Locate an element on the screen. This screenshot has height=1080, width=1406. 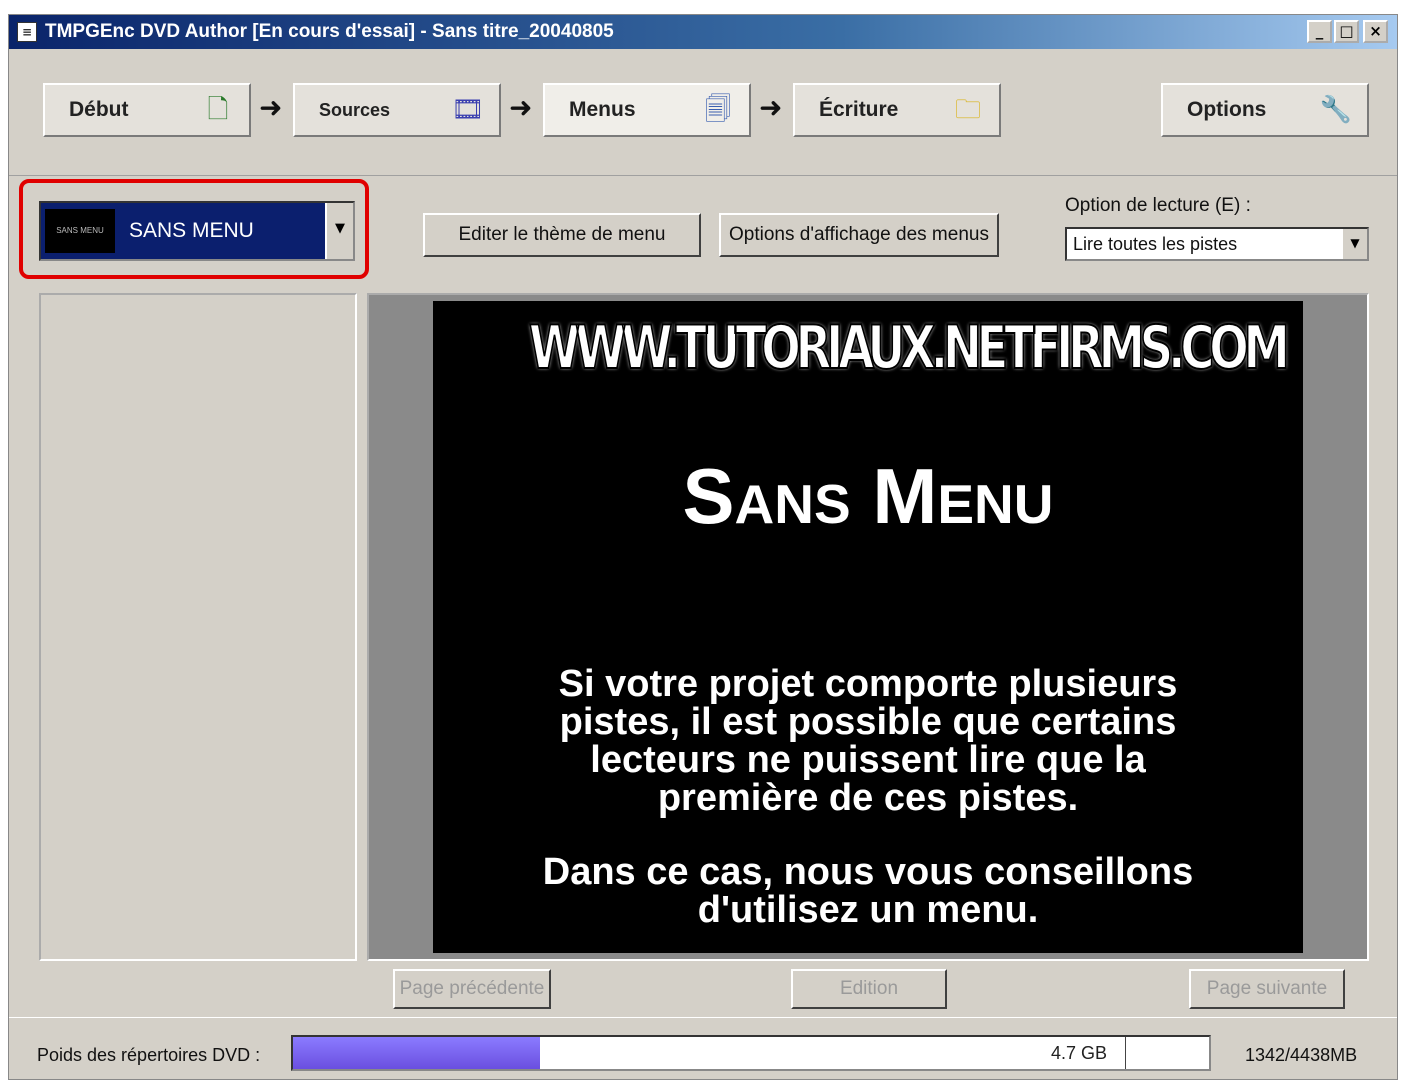
edit-page-button: Edition is located at coordinates (869, 989).